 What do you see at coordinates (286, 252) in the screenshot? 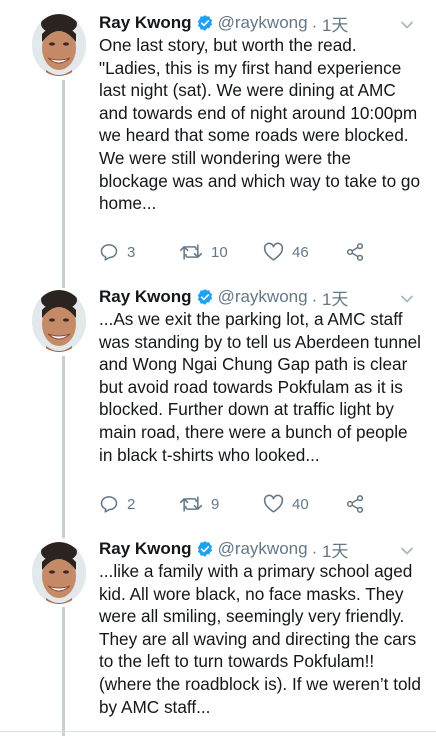
I see `like-button: 46` at bounding box center [286, 252].